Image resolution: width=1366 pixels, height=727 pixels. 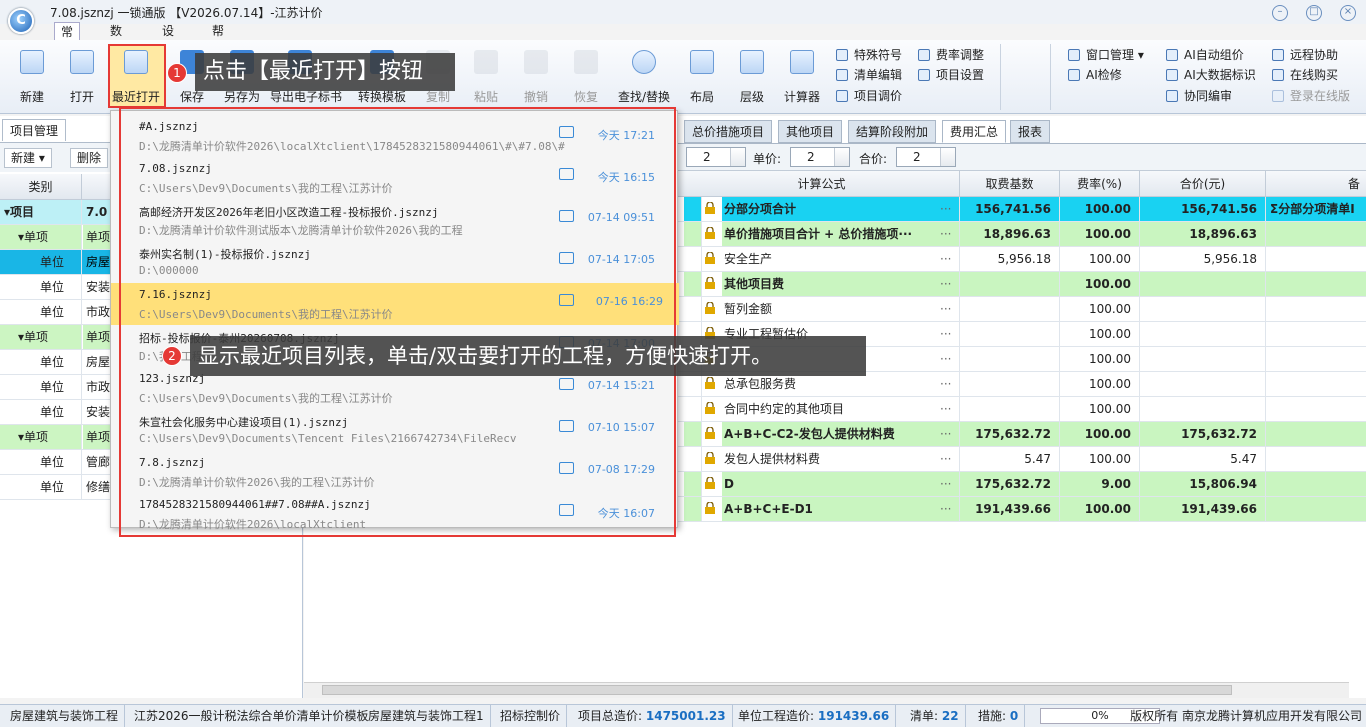 I want to click on project-new-button: 新建 ▾, so click(x=28, y=158).